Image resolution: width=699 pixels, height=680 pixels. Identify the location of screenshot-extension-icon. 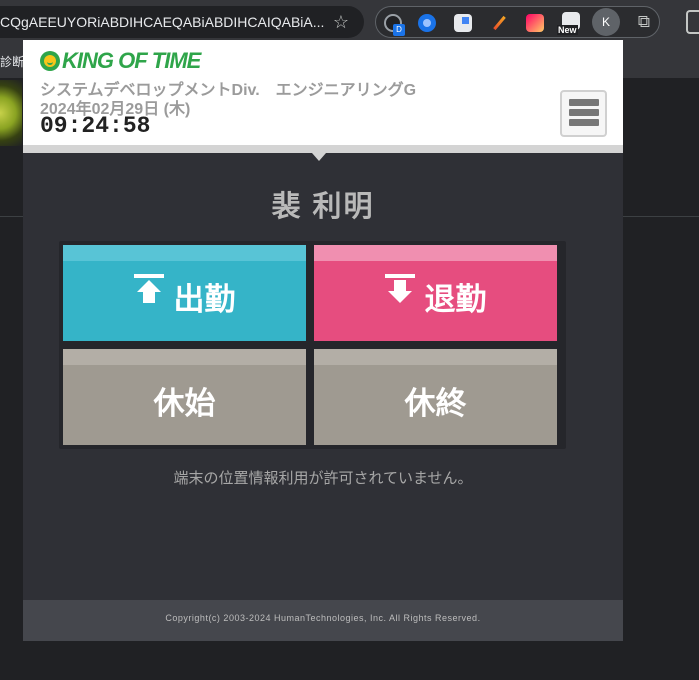
(463, 23).